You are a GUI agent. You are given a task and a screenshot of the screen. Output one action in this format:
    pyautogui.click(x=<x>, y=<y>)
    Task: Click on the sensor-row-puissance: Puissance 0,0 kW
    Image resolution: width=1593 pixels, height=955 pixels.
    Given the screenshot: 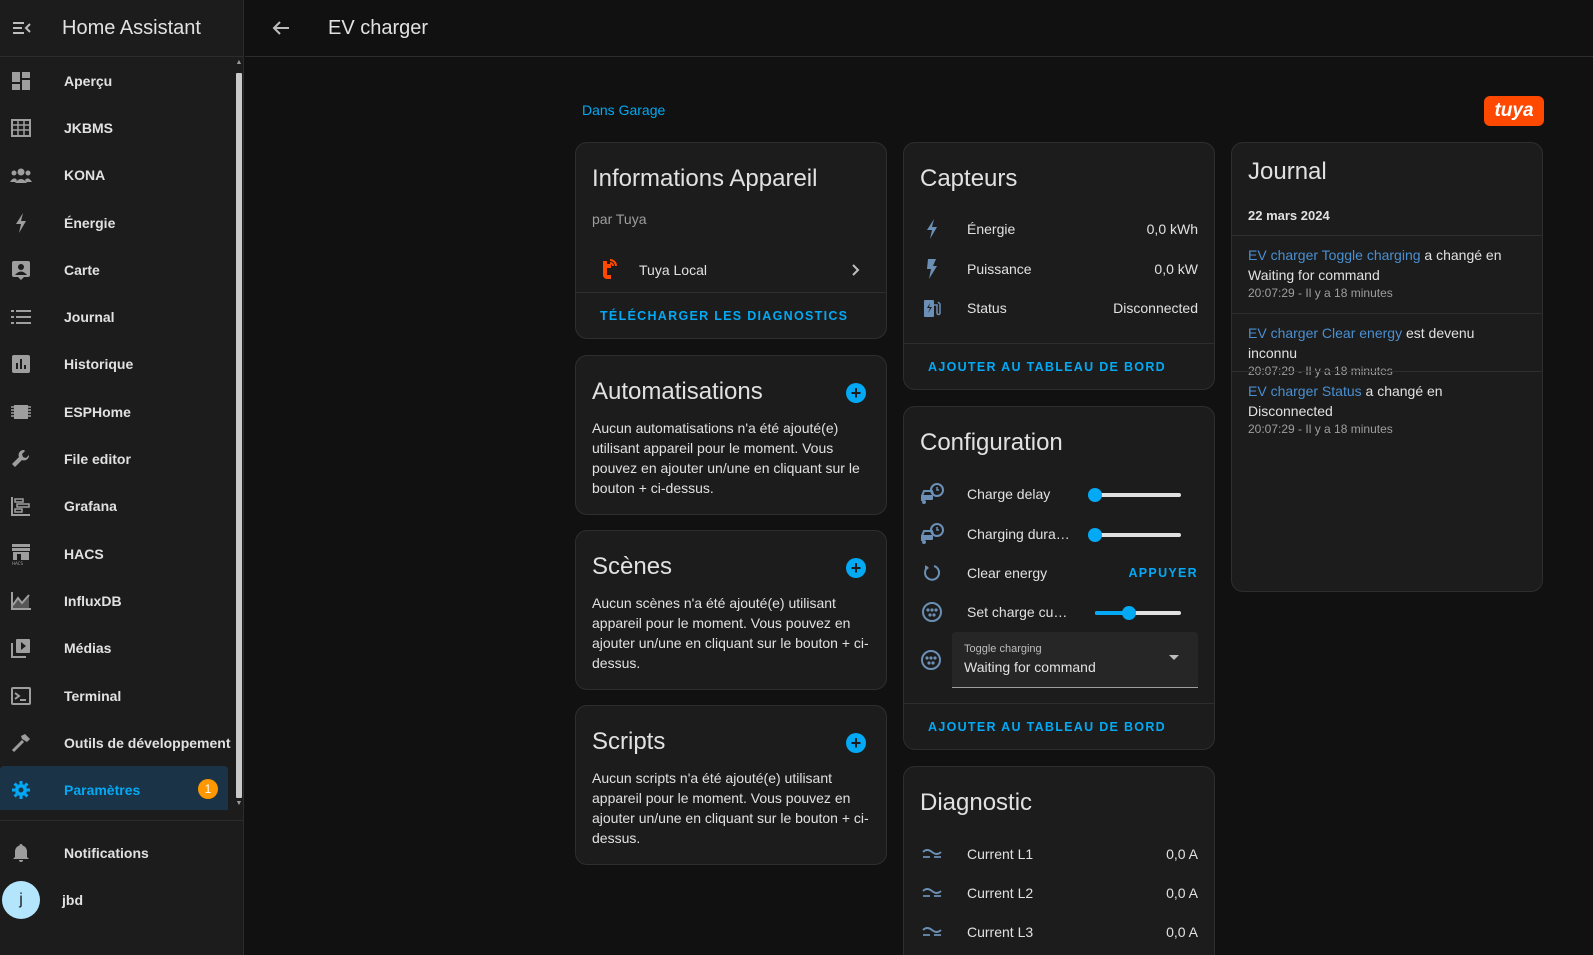 What is the action you would take?
    pyautogui.click(x=1059, y=269)
    